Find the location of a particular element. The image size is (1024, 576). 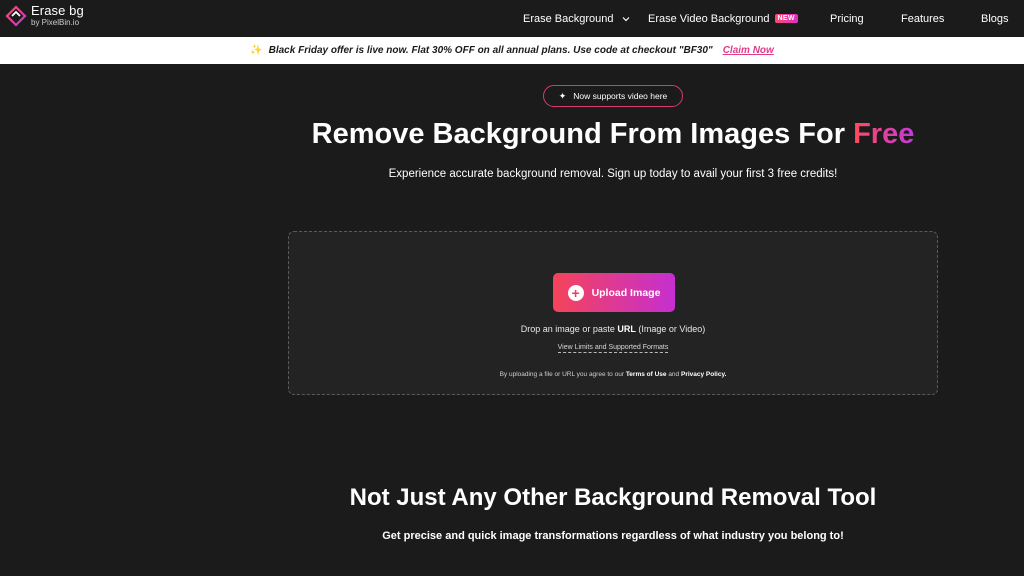

terms-of-use-link: Terms of Use is located at coordinates (646, 374).